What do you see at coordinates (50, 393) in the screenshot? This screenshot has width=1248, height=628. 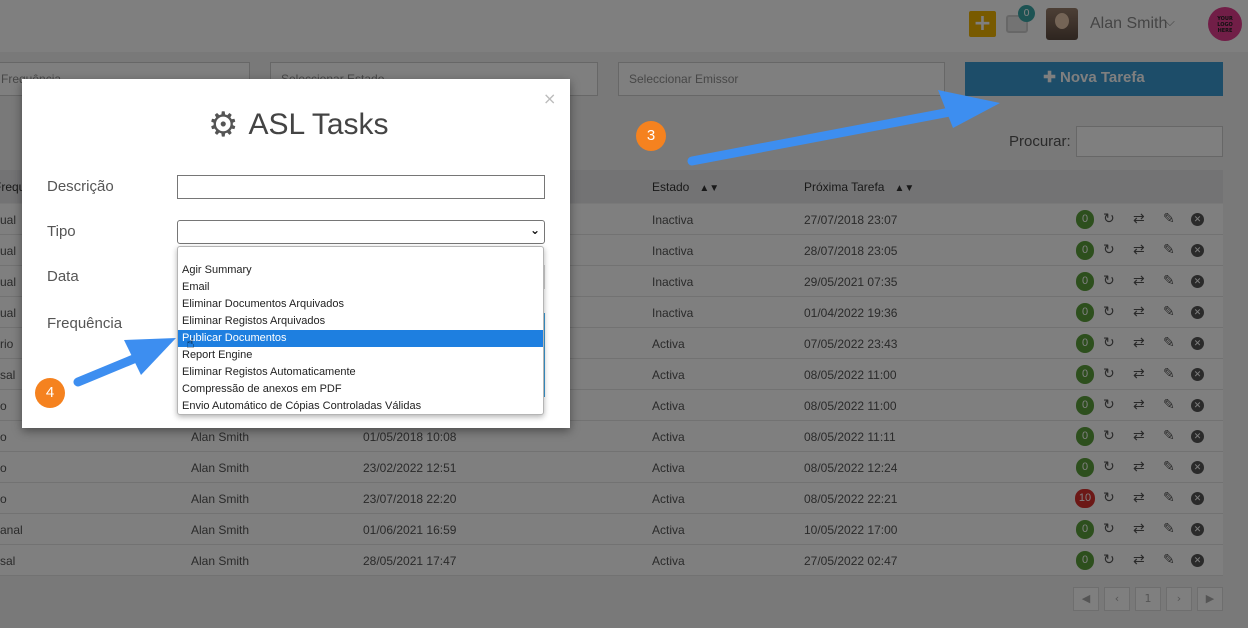 I see `step-4-marker: 4` at bounding box center [50, 393].